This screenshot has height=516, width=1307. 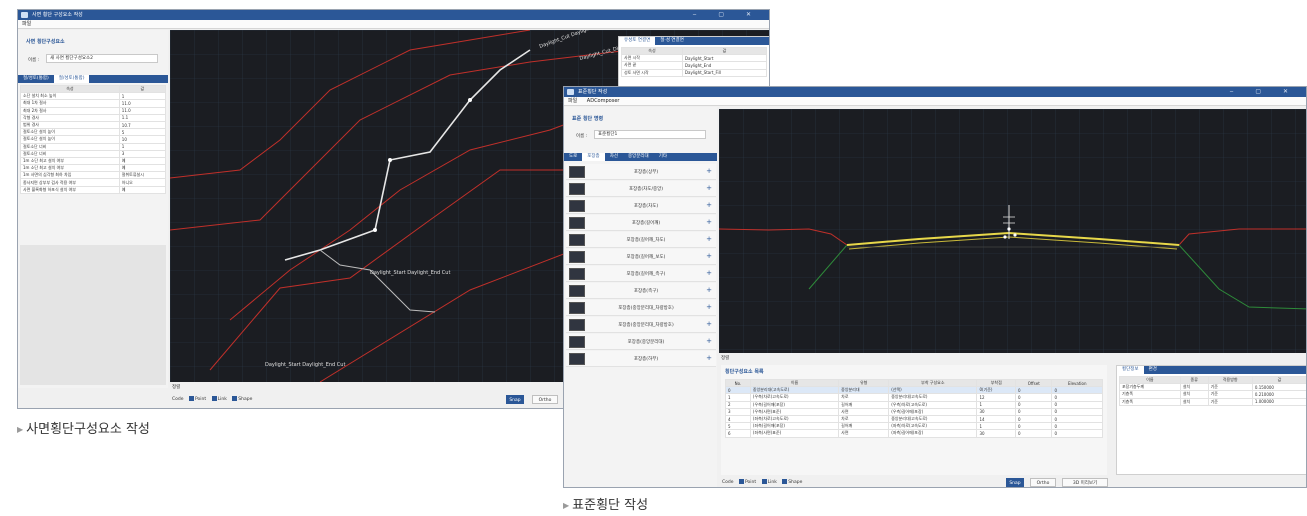 What do you see at coordinates (914, 419) in the screenshot?
I see `table-row: 4 (좌측)차로(고속도로) 차로 중앙분리대(고속도로) 14 0 0` at bounding box center [914, 419].